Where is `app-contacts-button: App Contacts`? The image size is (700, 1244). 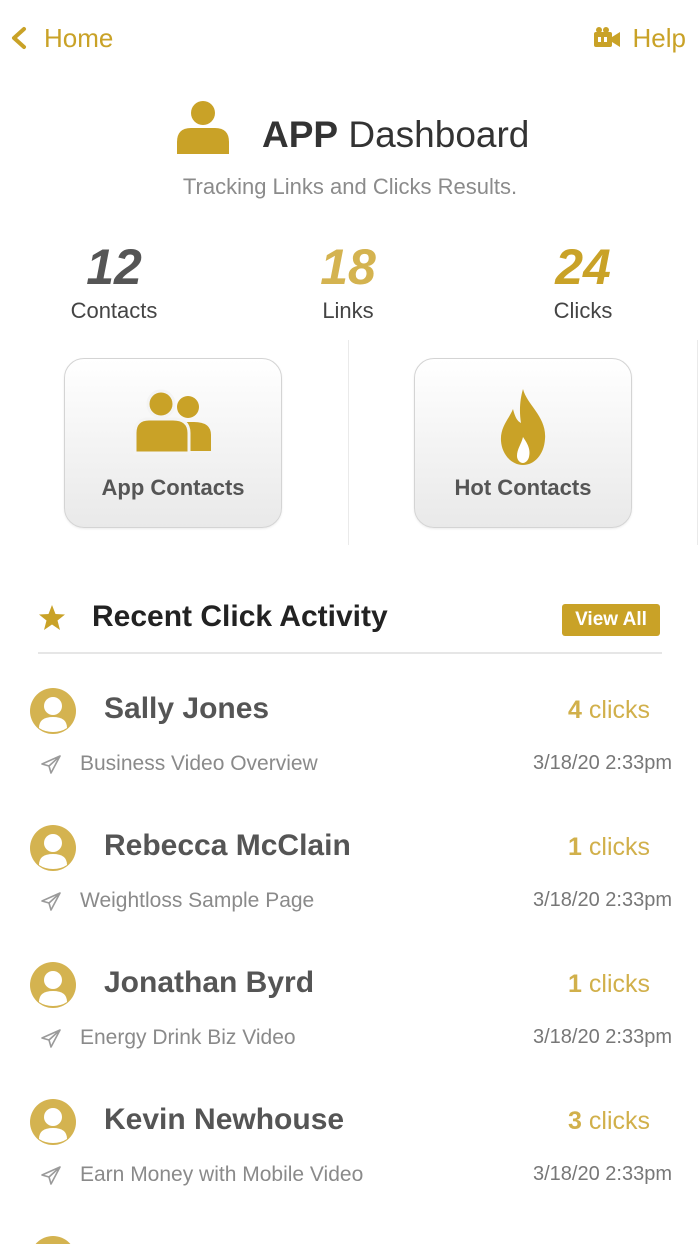 app-contacts-button: App Contacts is located at coordinates (173, 443).